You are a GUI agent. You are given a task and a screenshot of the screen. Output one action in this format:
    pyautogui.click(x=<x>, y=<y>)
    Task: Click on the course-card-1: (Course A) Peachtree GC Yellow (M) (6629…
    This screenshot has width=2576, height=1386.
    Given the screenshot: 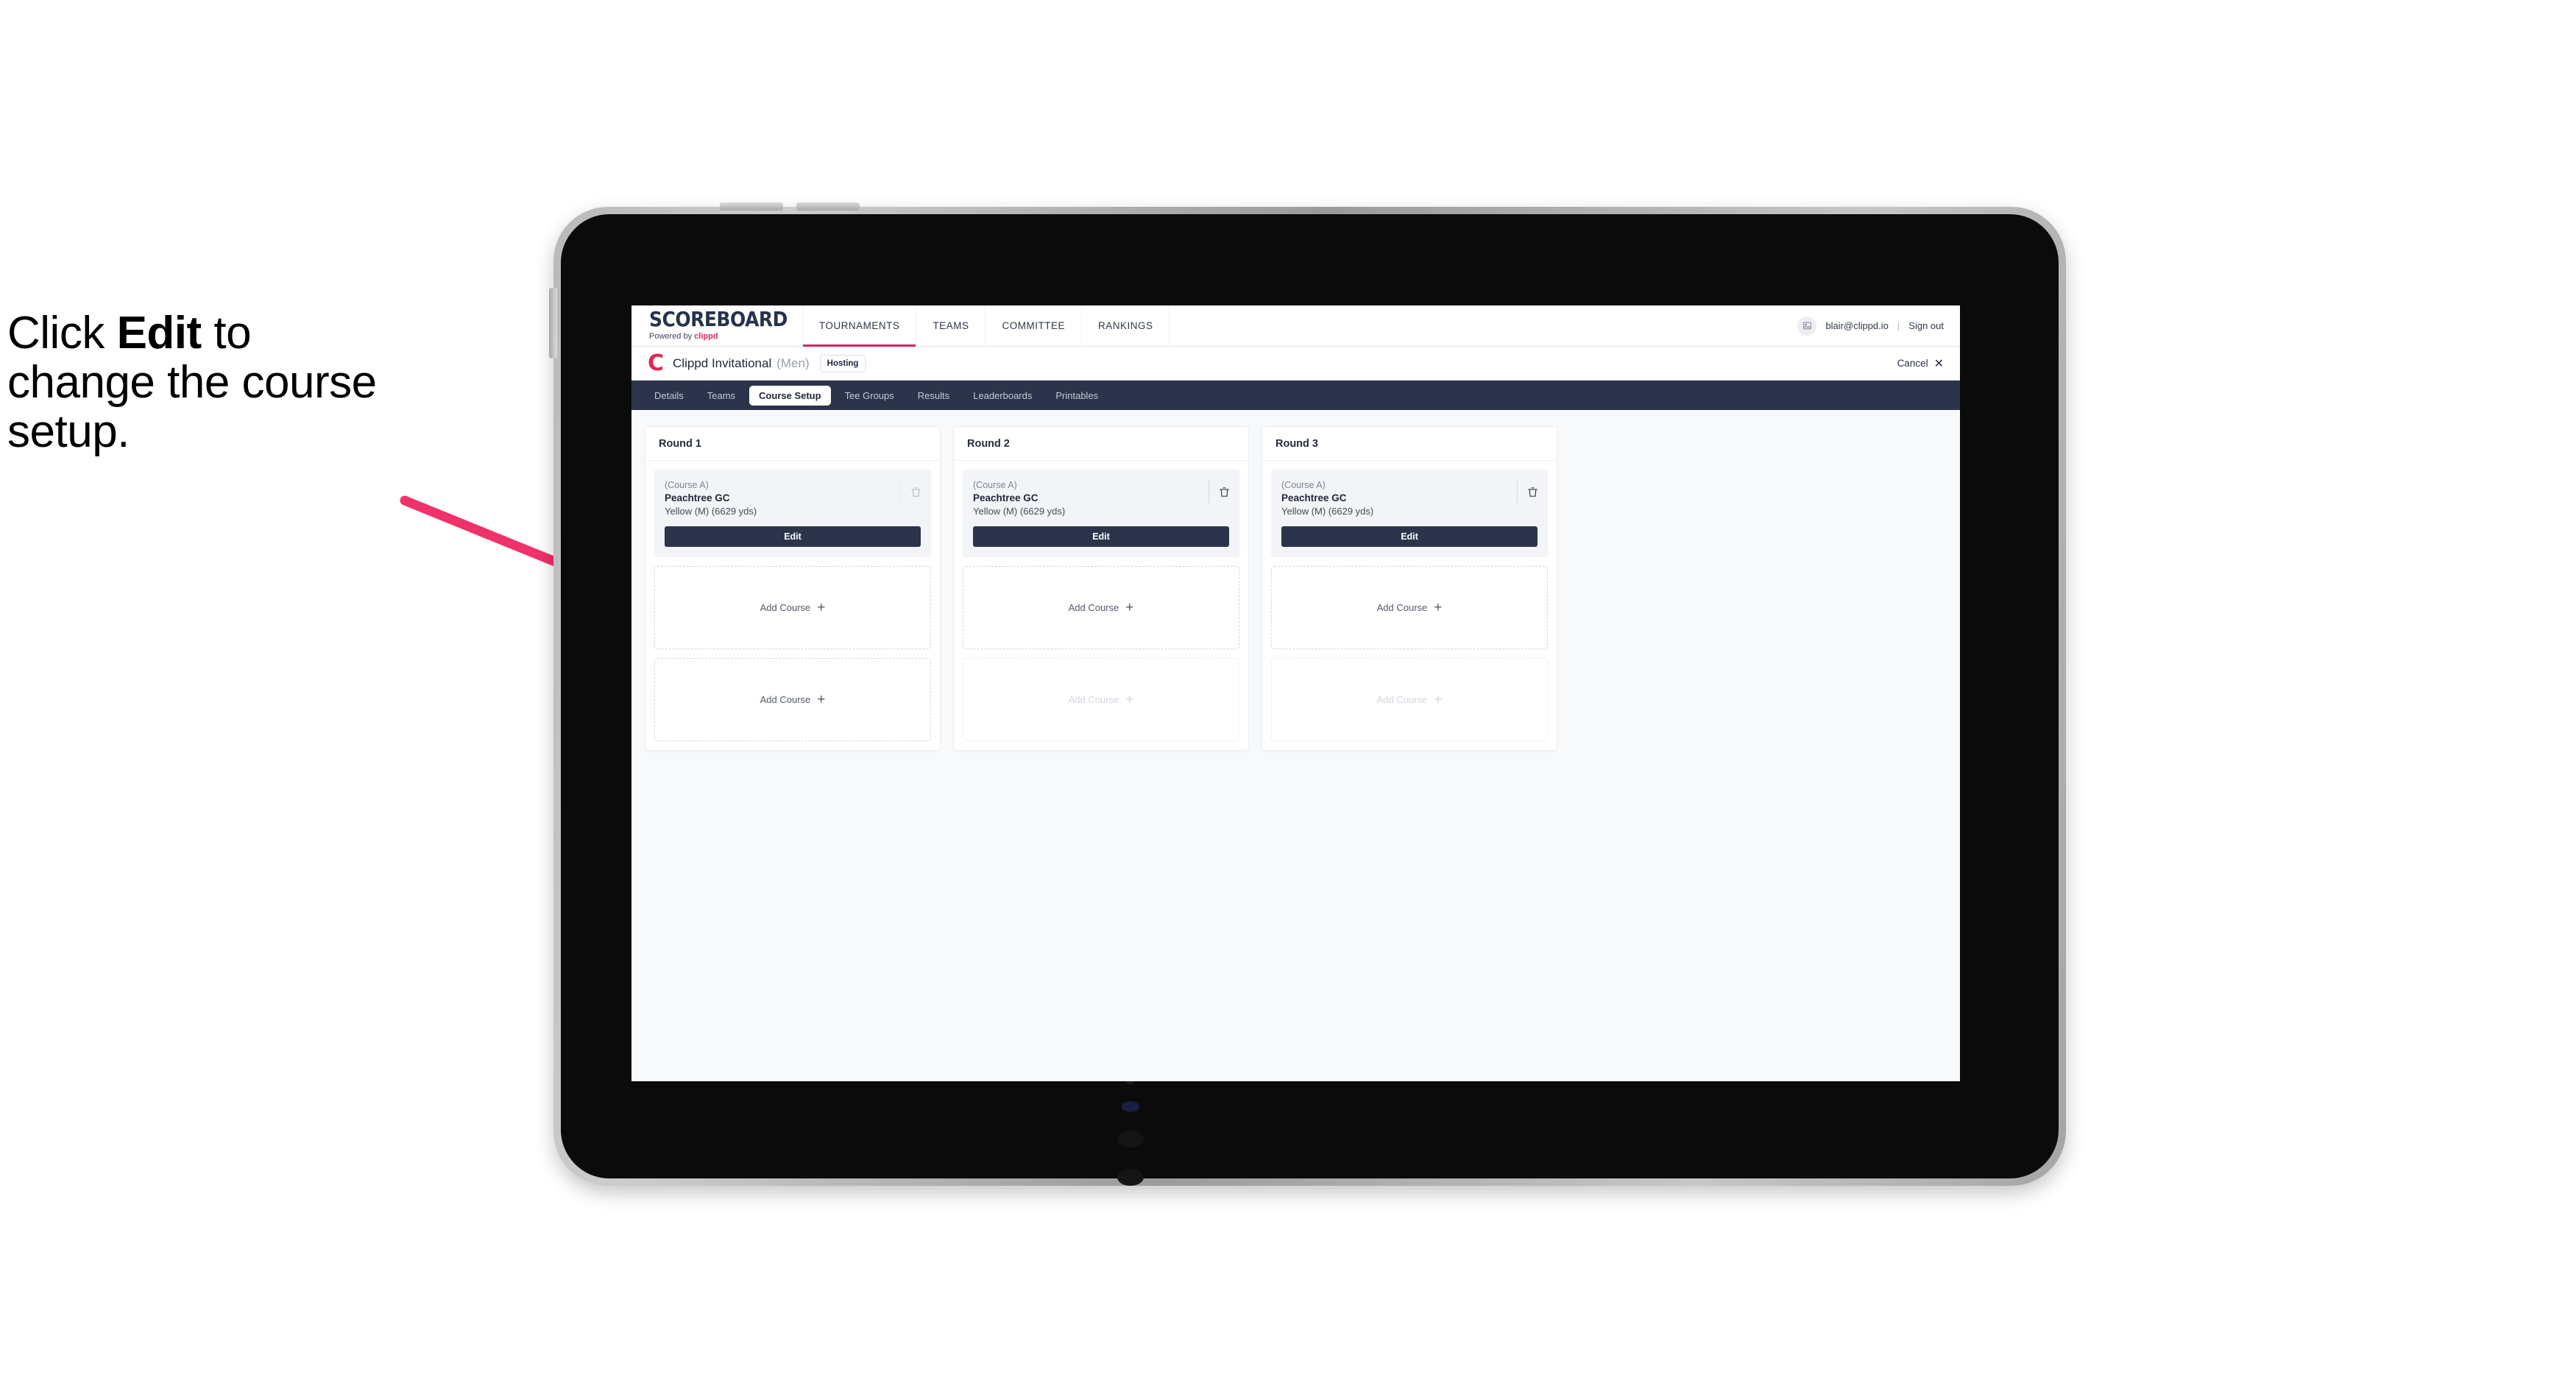 What is the action you would take?
    pyautogui.click(x=792, y=513)
    